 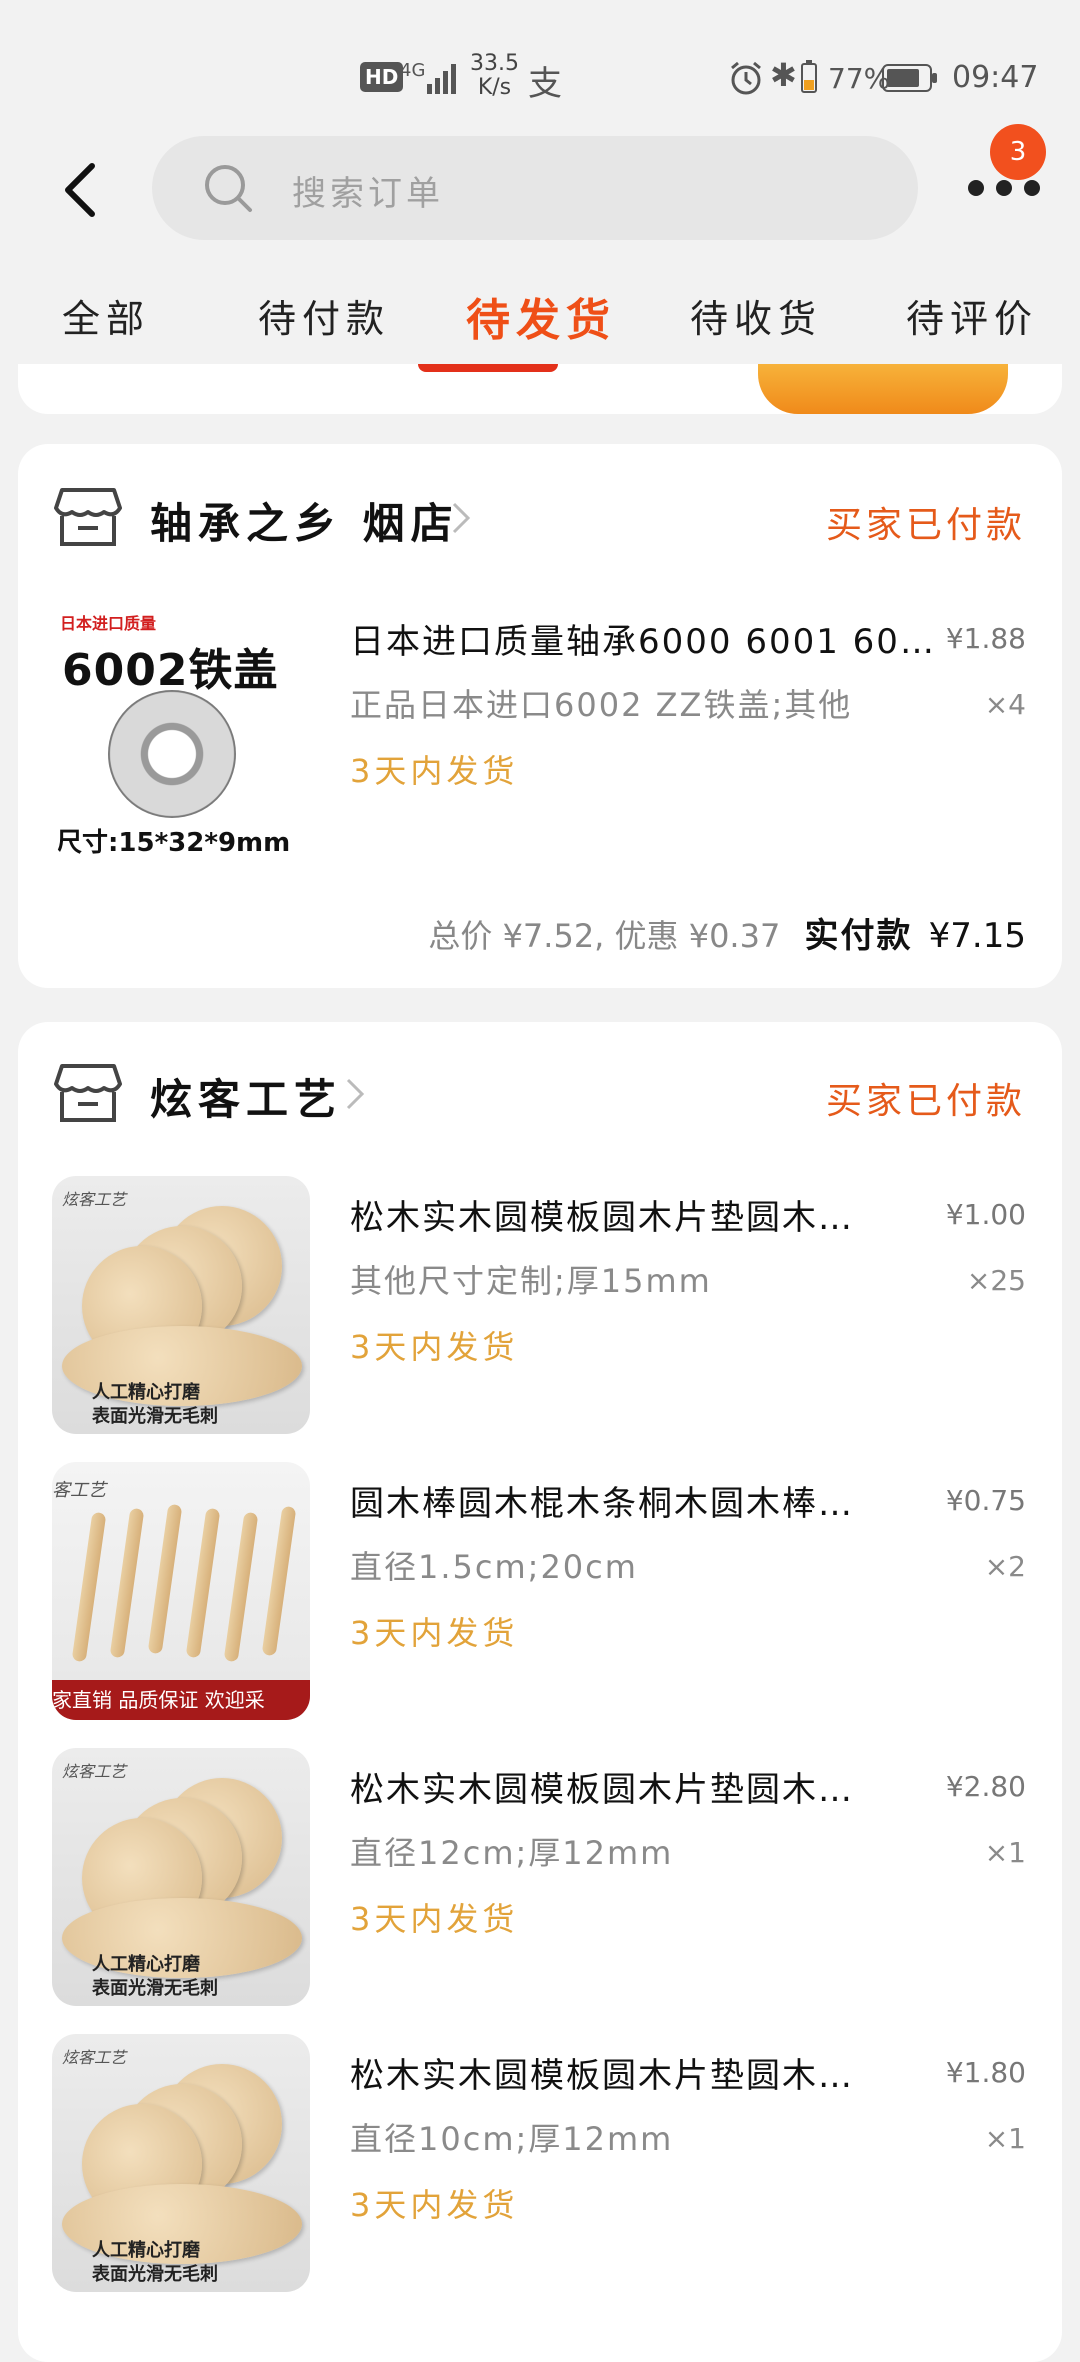 I want to click on tab-pending-review: 待评价, so click(x=972, y=315).